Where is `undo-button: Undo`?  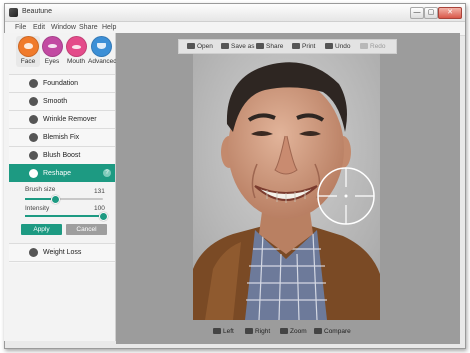
undo-button: Undo is located at coordinates (338, 46).